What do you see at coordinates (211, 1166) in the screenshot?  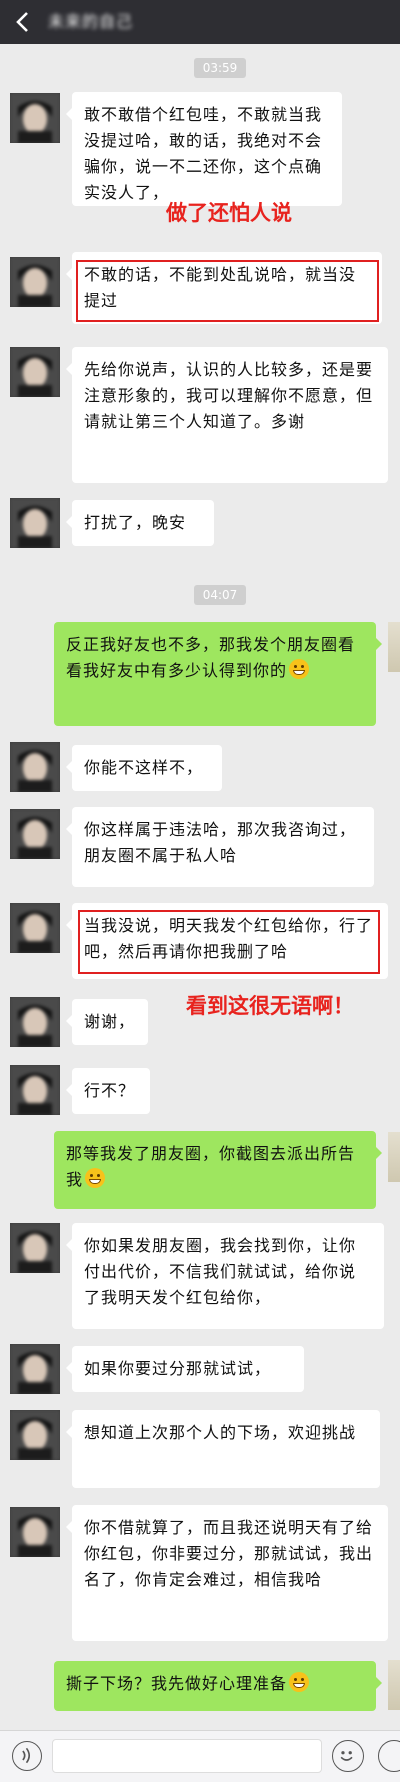 I see `message-text: 那等我发了朋友圈，你截图去派出所告我` at bounding box center [211, 1166].